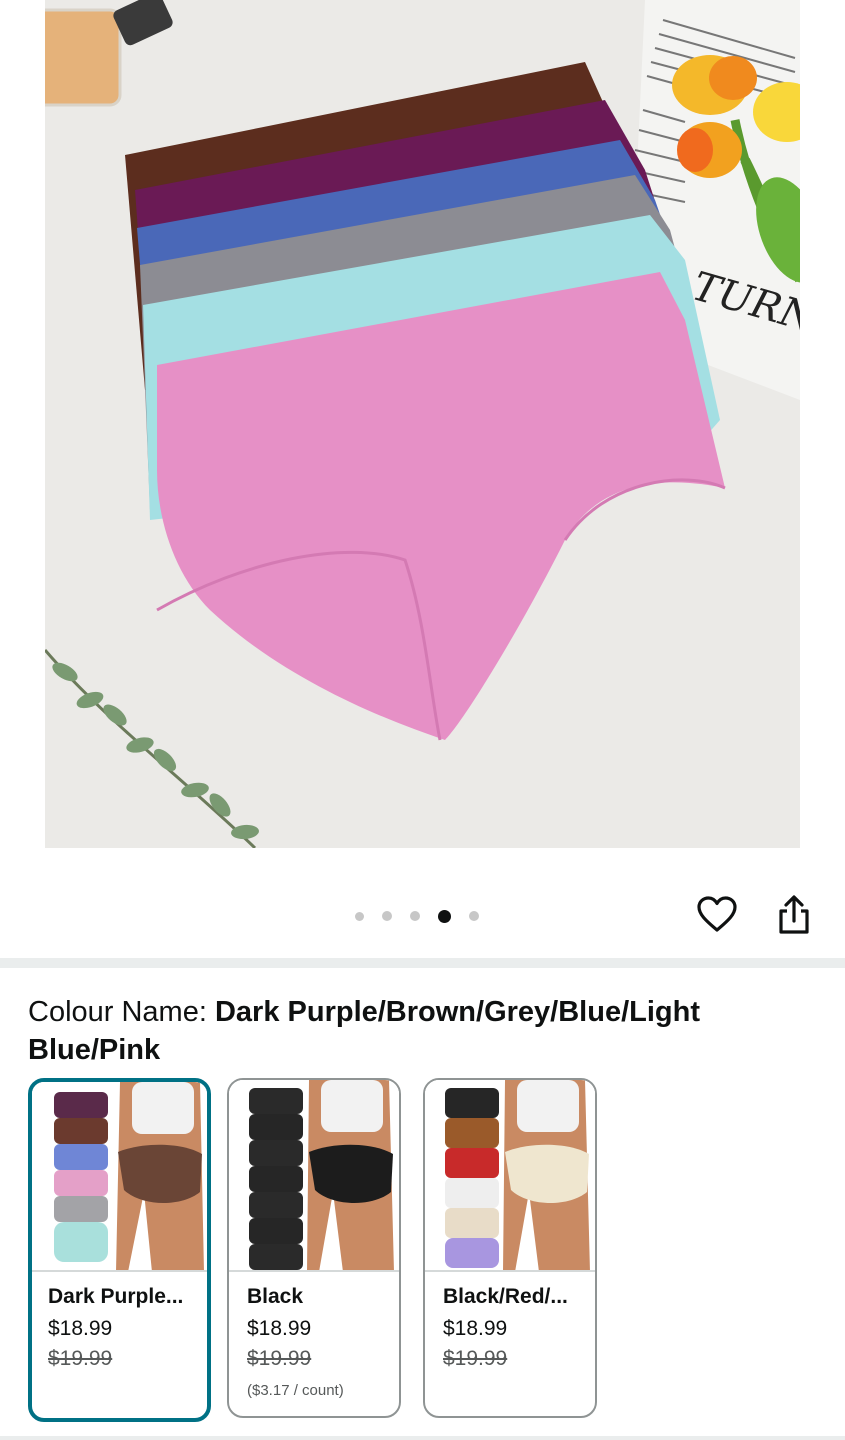  I want to click on heart-outline-icon, so click(717, 914).